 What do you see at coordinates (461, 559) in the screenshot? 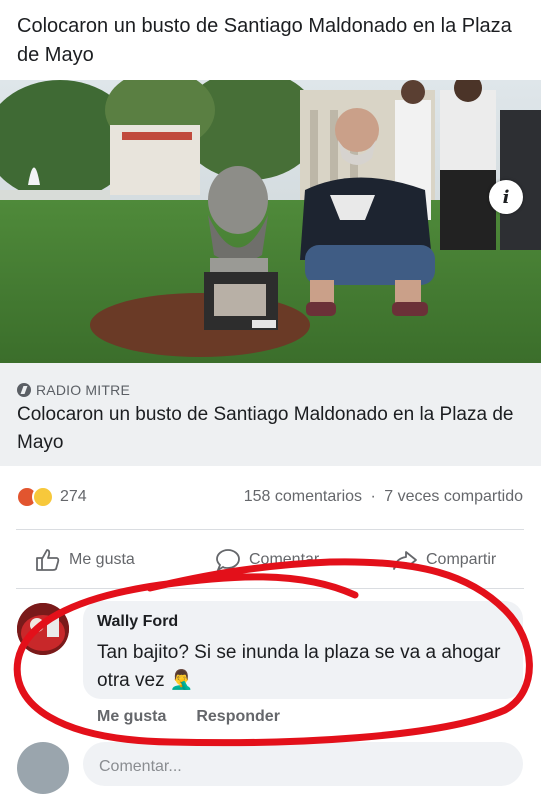
I see `share-label: Compartir` at bounding box center [461, 559].